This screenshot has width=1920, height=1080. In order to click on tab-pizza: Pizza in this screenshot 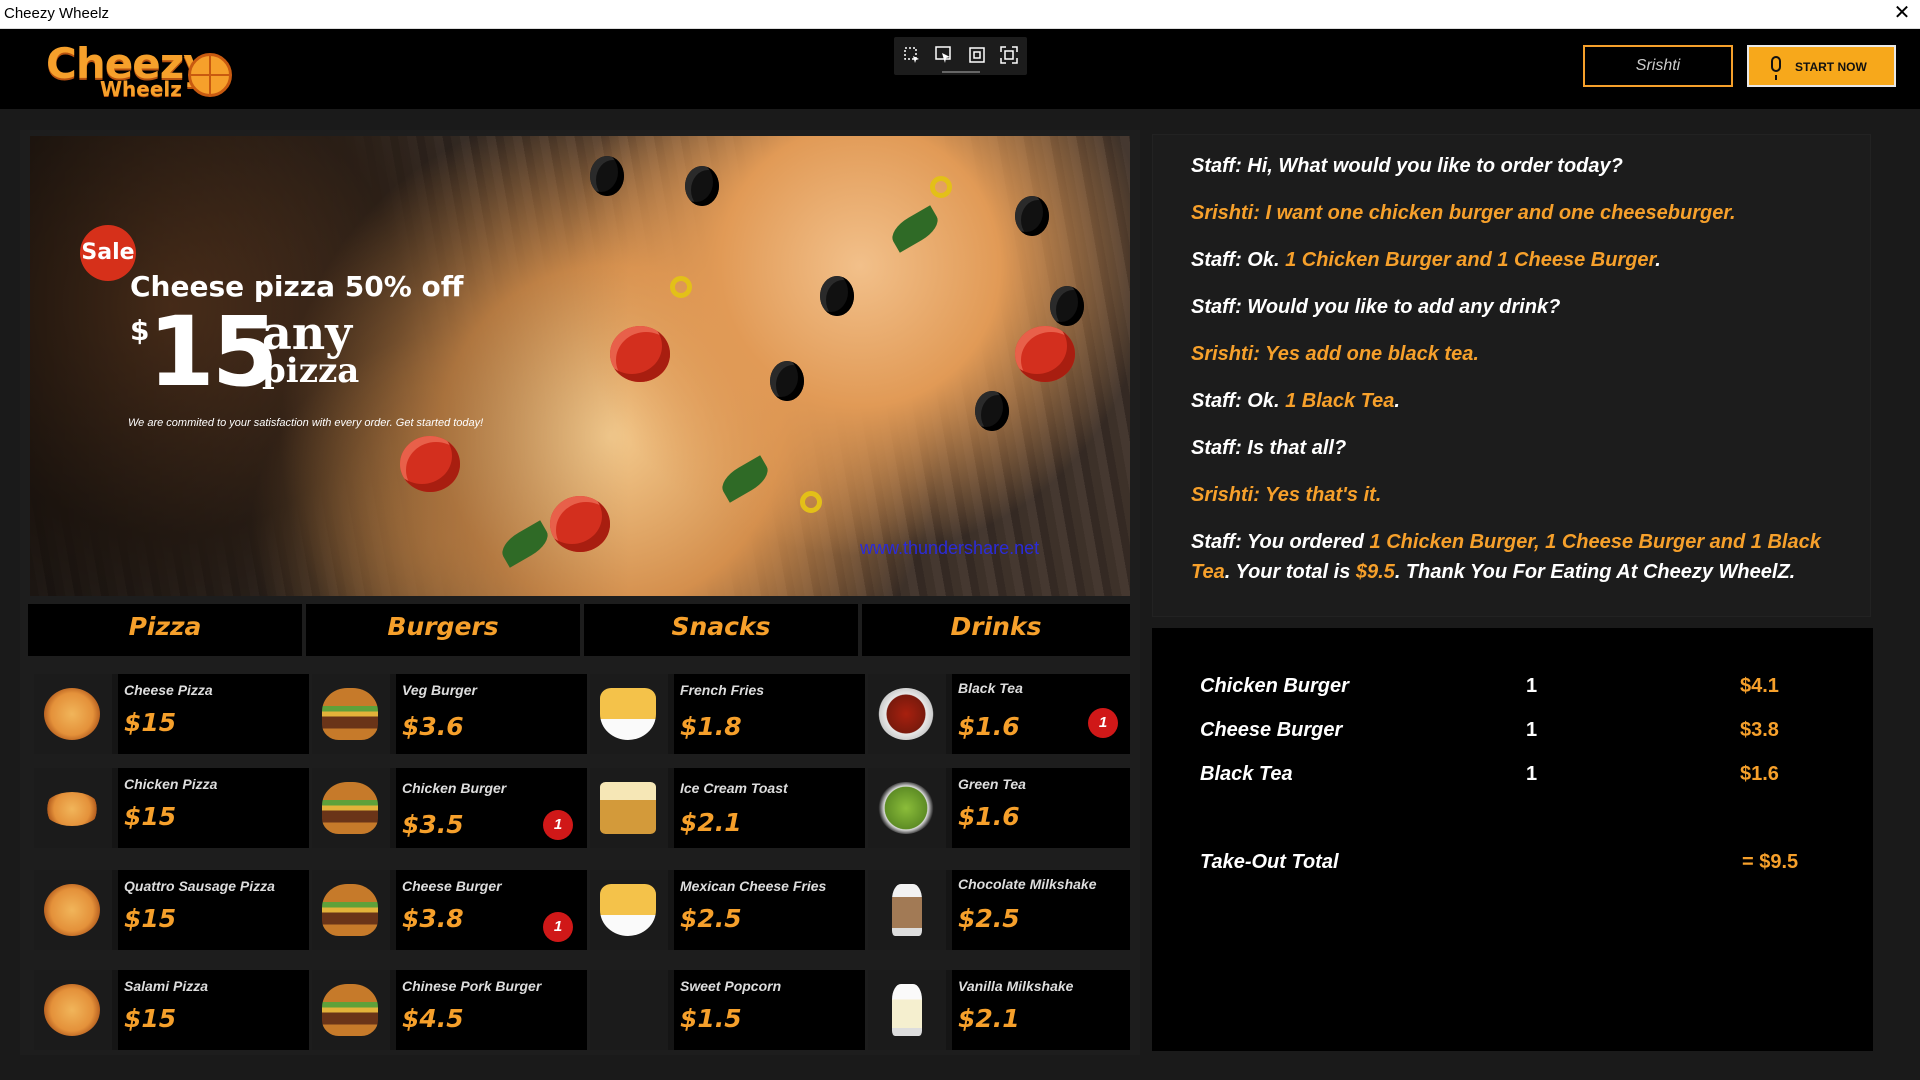, I will do `click(165, 630)`.